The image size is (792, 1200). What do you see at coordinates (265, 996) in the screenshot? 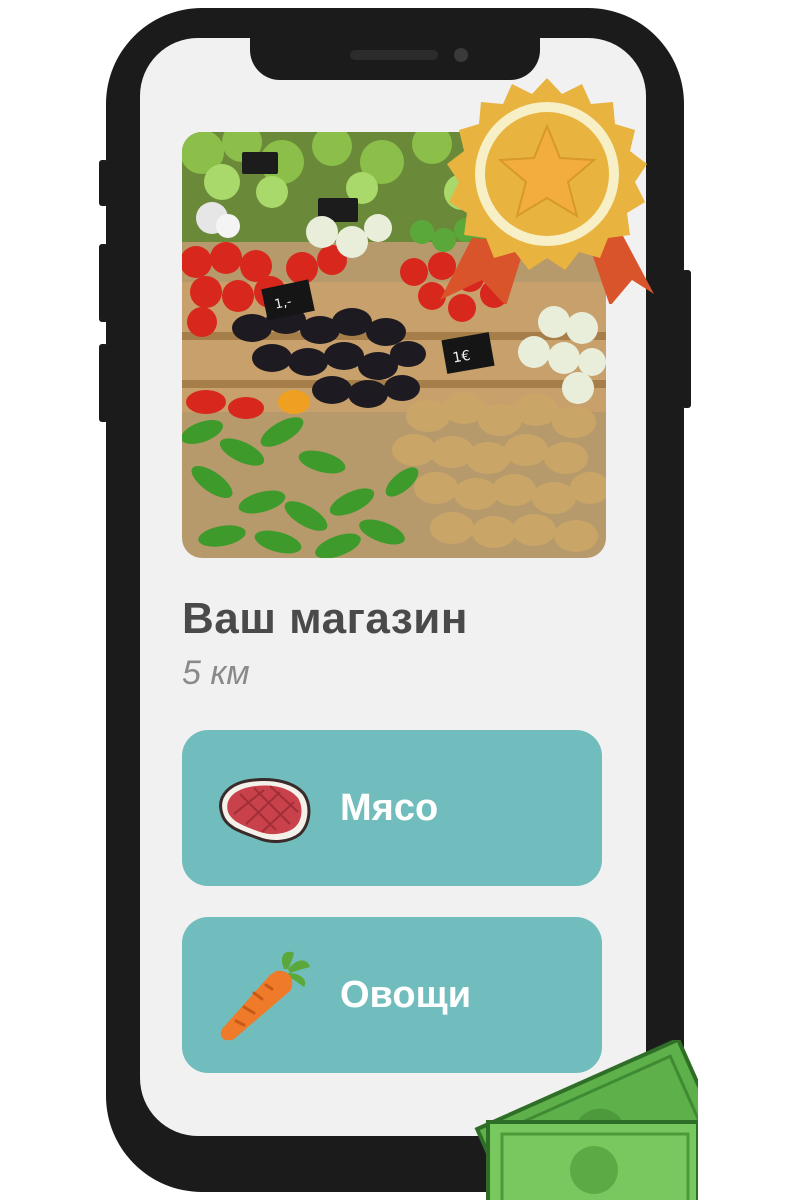
I see `carrot-icon` at bounding box center [265, 996].